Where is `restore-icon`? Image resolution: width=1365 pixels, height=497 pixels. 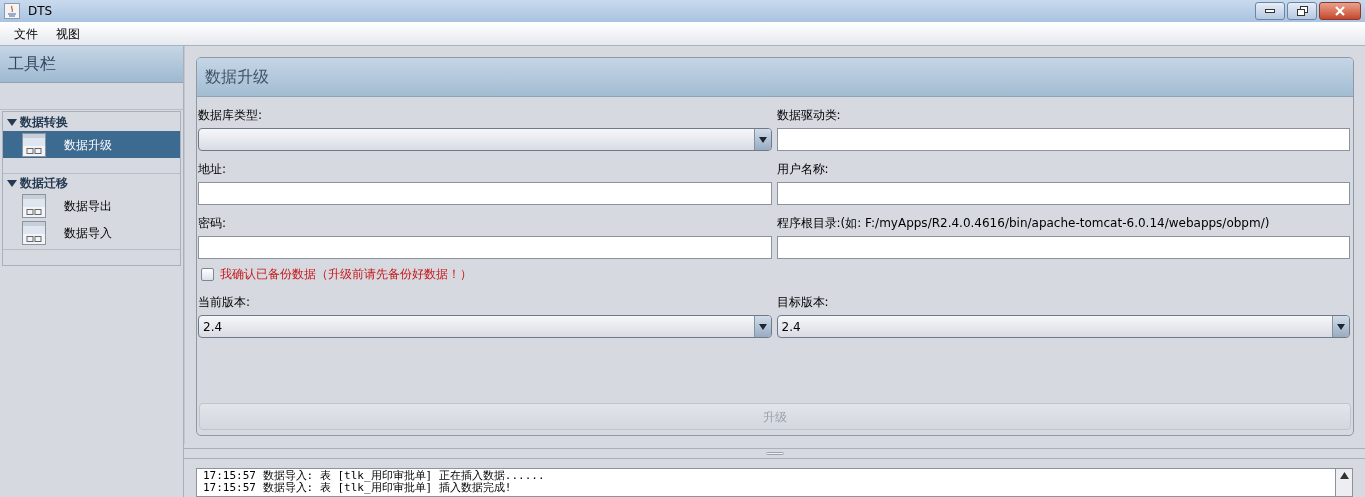 restore-icon is located at coordinates (1302, 11).